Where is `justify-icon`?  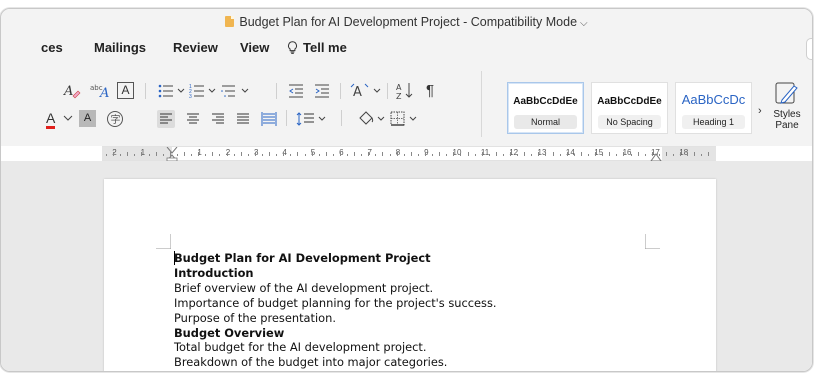 justify-icon is located at coordinates (243, 119).